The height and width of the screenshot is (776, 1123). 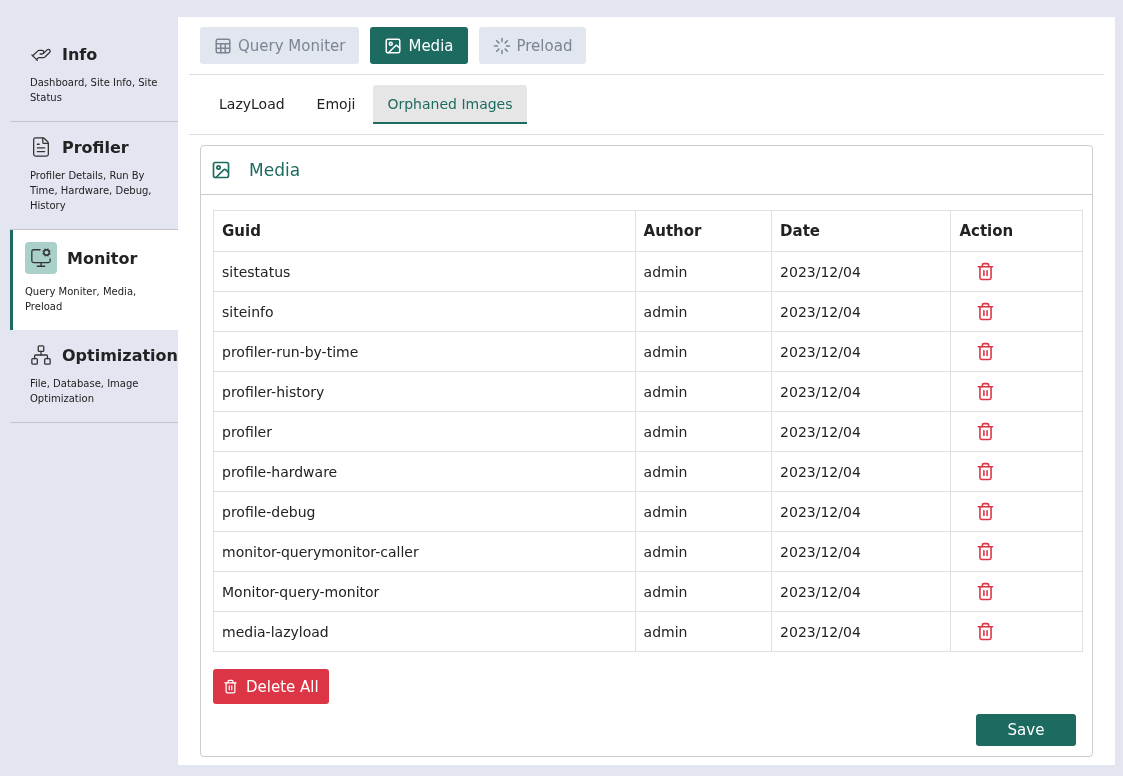 What do you see at coordinates (450, 104) in the screenshot?
I see `subtab: Orphaned Images` at bounding box center [450, 104].